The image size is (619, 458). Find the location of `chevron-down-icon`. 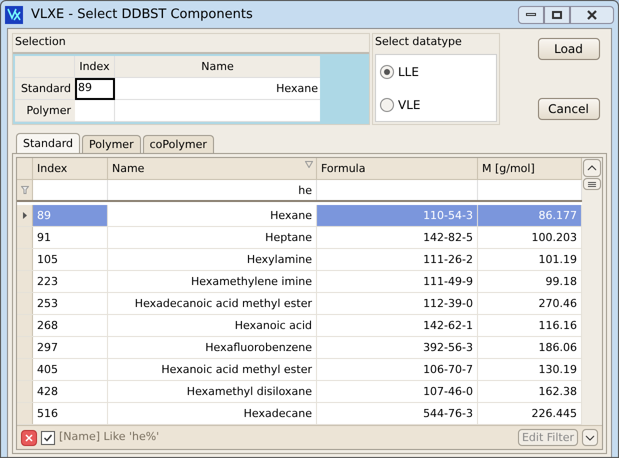

chevron-down-icon is located at coordinates (590, 437).